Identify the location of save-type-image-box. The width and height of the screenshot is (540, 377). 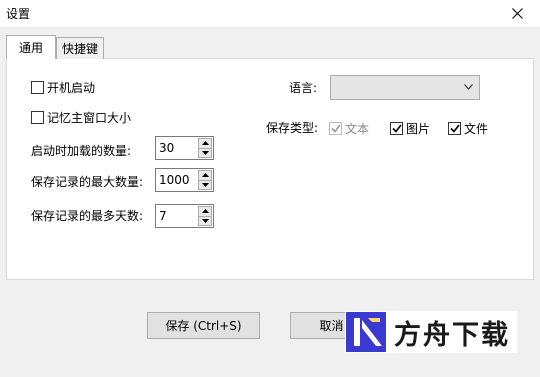
(396, 128).